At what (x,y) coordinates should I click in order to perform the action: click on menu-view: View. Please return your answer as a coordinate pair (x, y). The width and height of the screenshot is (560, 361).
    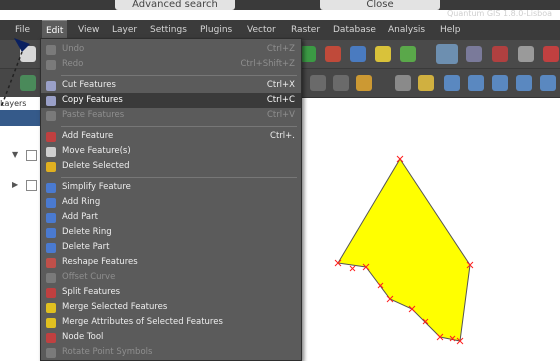
    Looking at the image, I should click on (88, 30).